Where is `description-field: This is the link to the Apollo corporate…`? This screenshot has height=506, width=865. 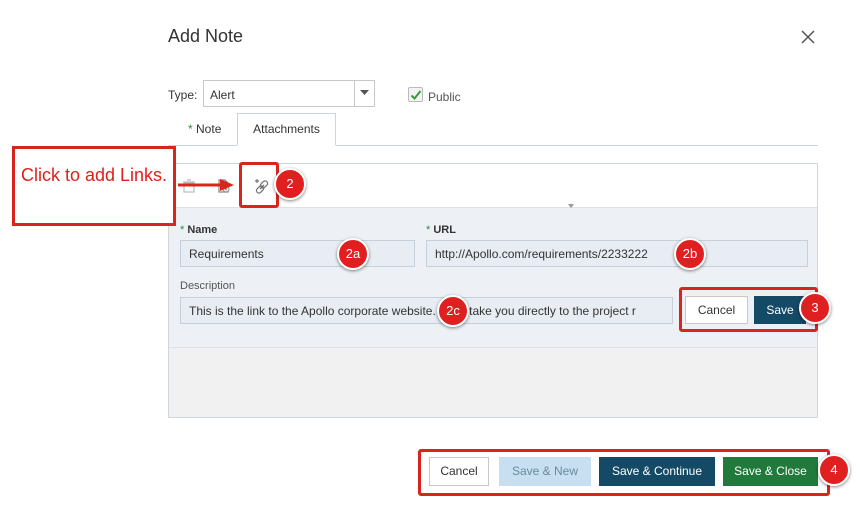
description-field: This is the link to the Apollo corporate… is located at coordinates (426, 310).